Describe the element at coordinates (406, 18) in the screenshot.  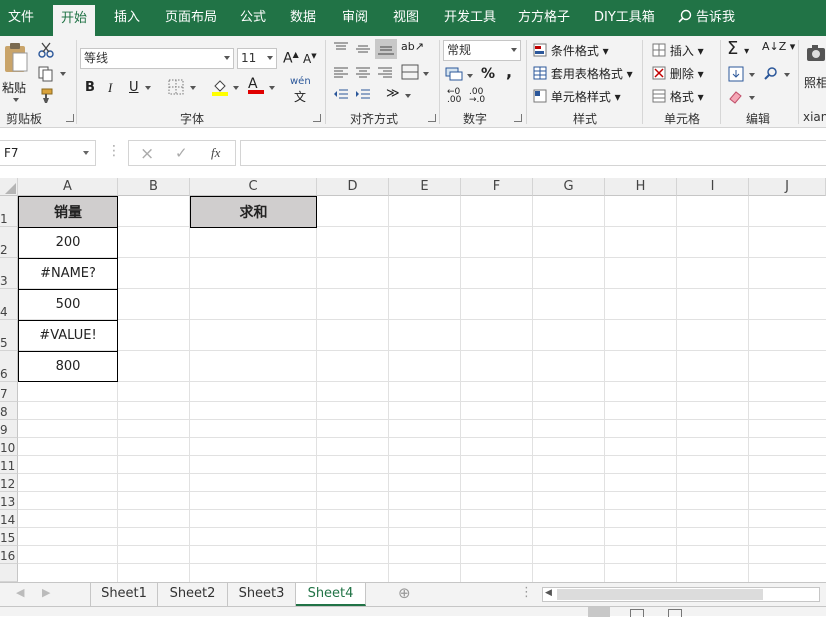
I see `tab-view: 视图` at that location.